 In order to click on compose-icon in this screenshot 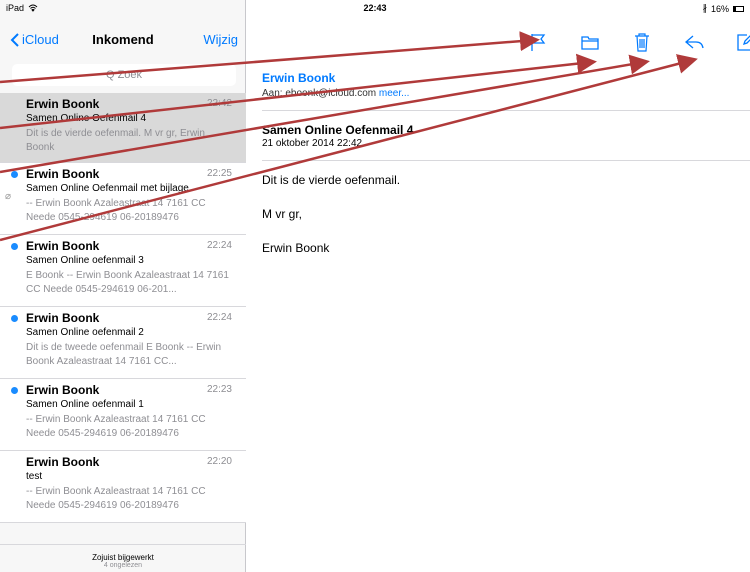, I will do `click(743, 42)`.